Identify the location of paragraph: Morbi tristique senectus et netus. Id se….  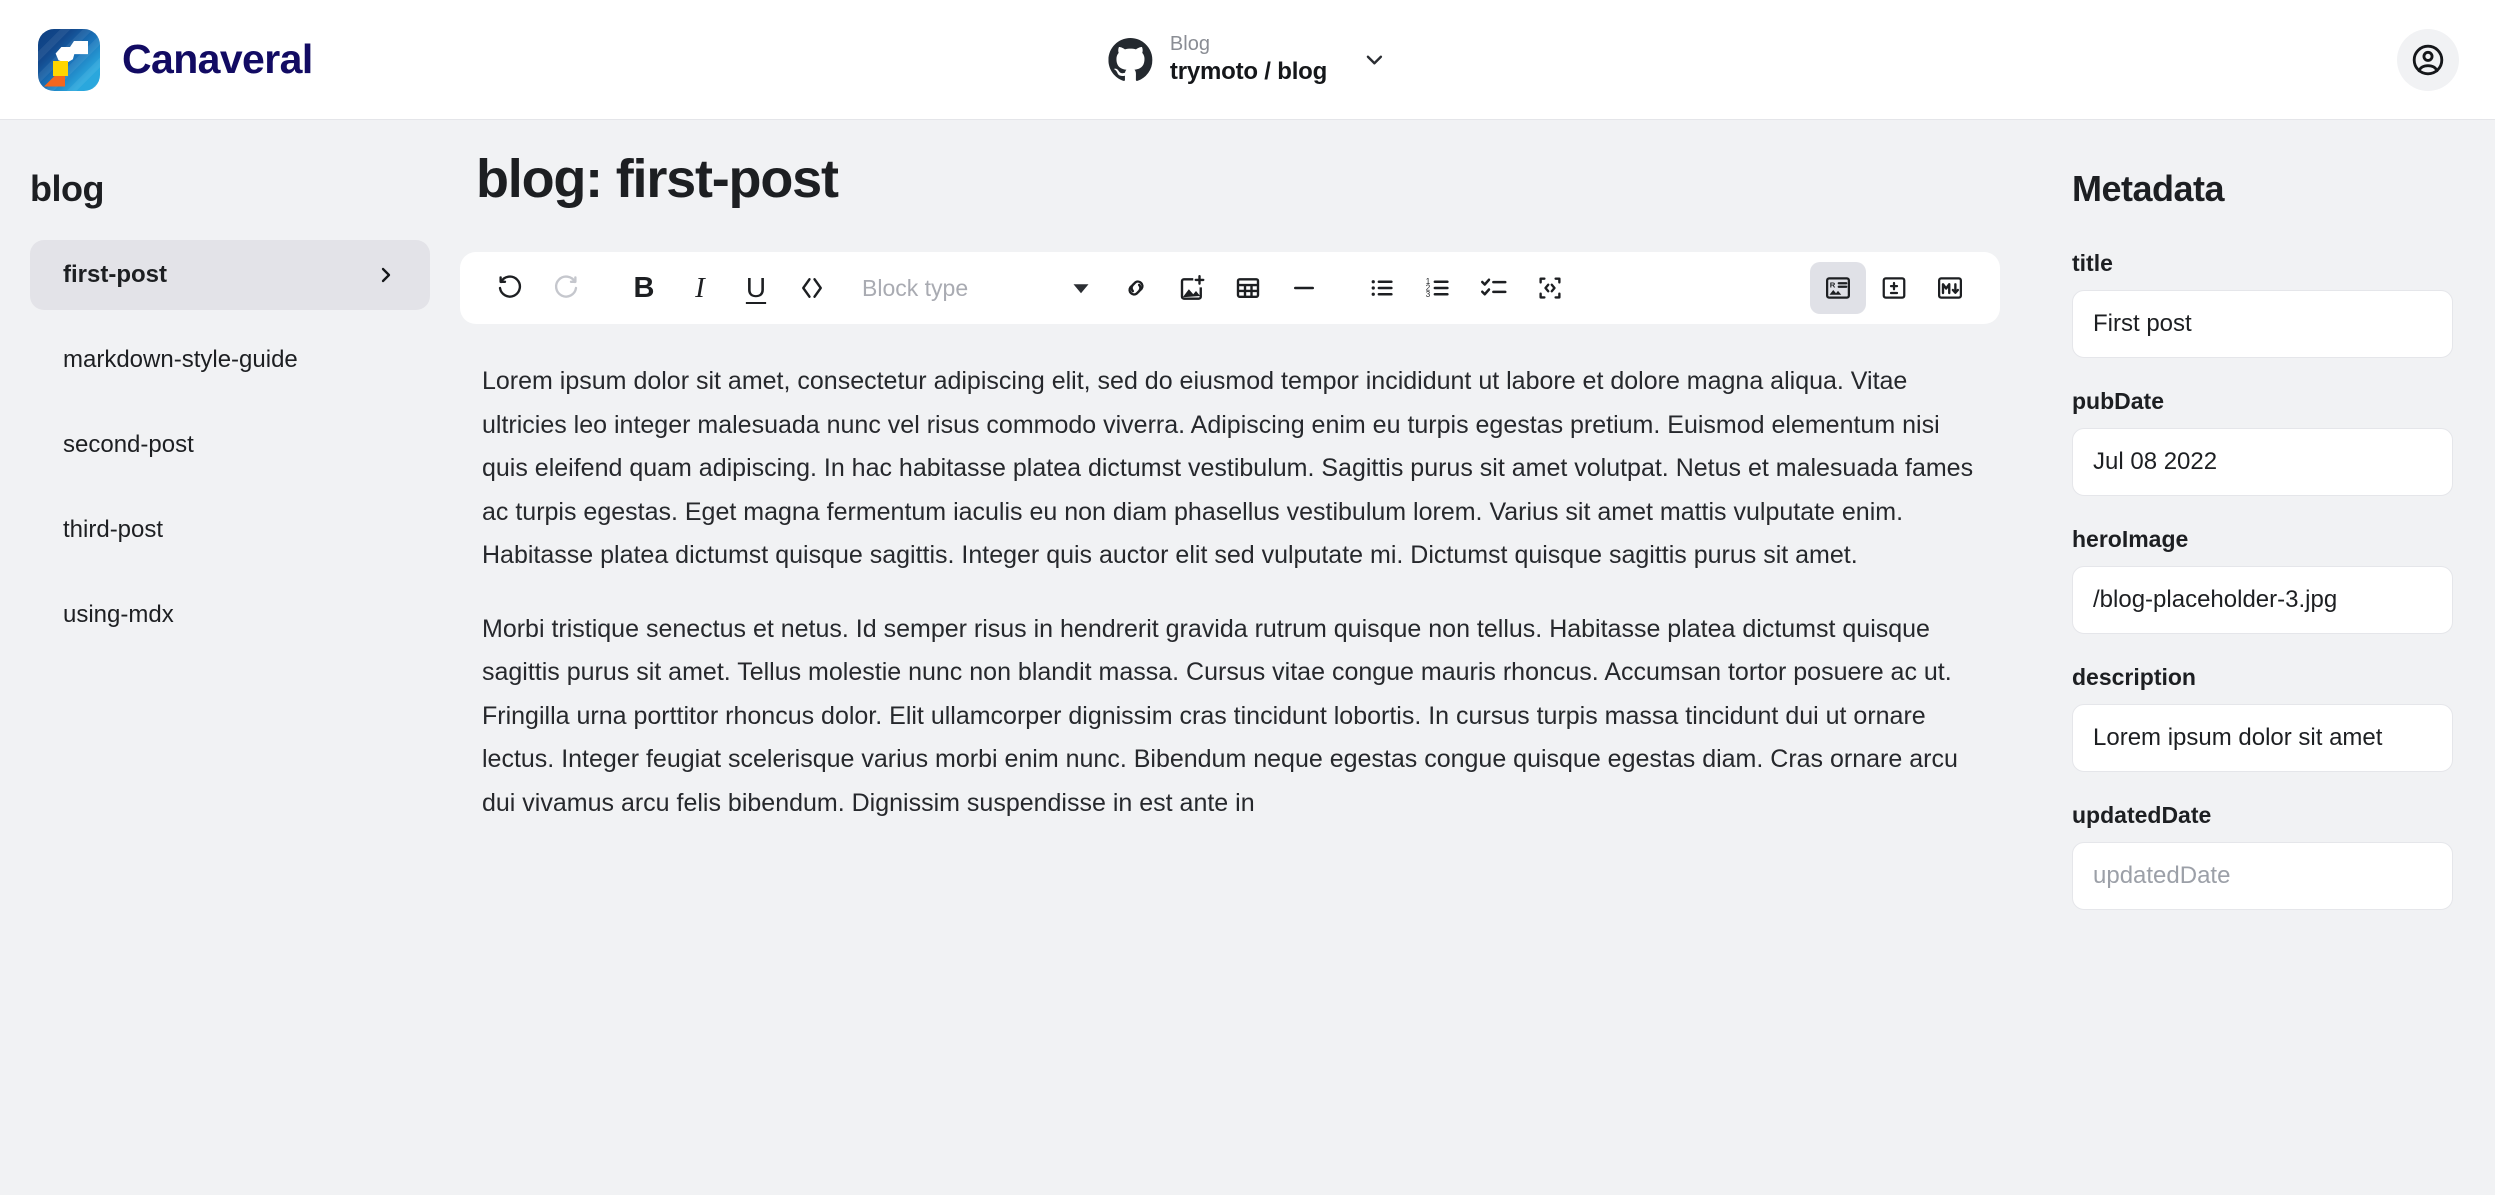
(1228, 717).